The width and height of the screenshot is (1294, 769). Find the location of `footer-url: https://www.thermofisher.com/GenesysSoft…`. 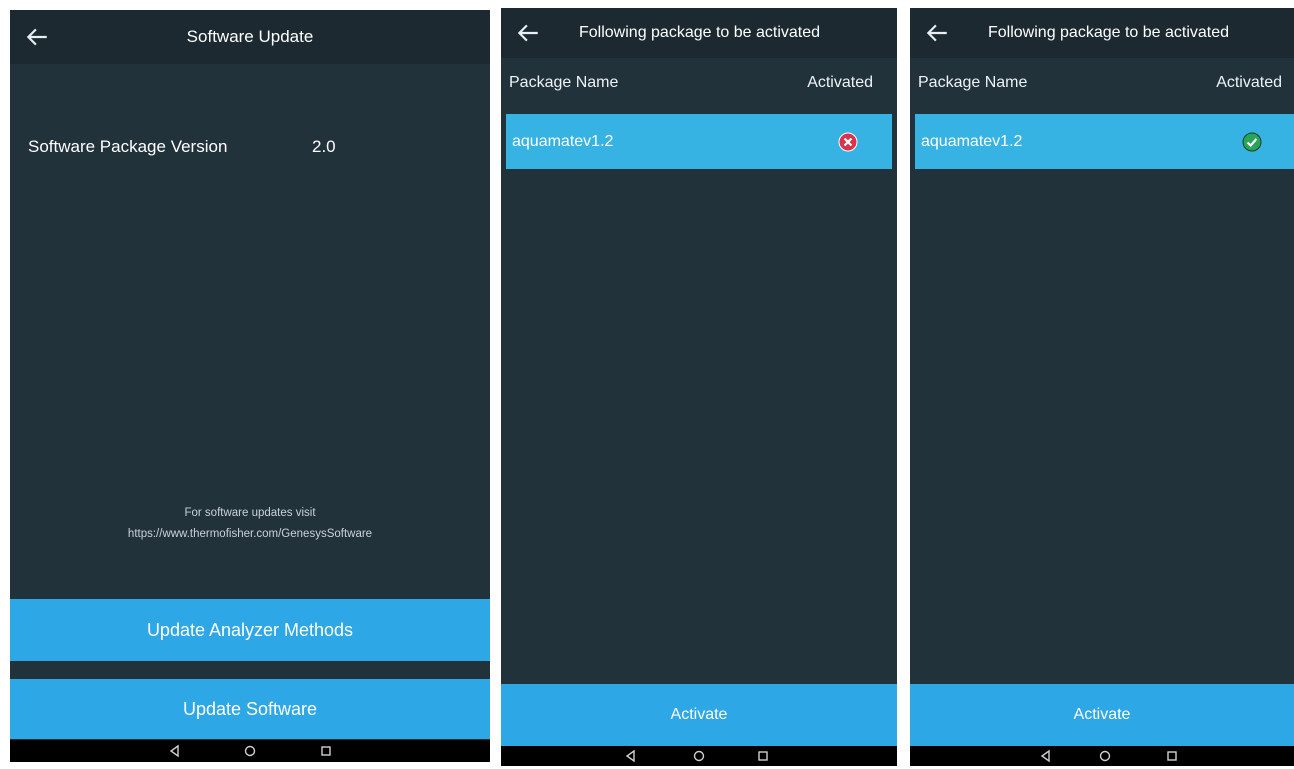

footer-url: https://www.thermofisher.com/GenesysSoft… is located at coordinates (250, 534).